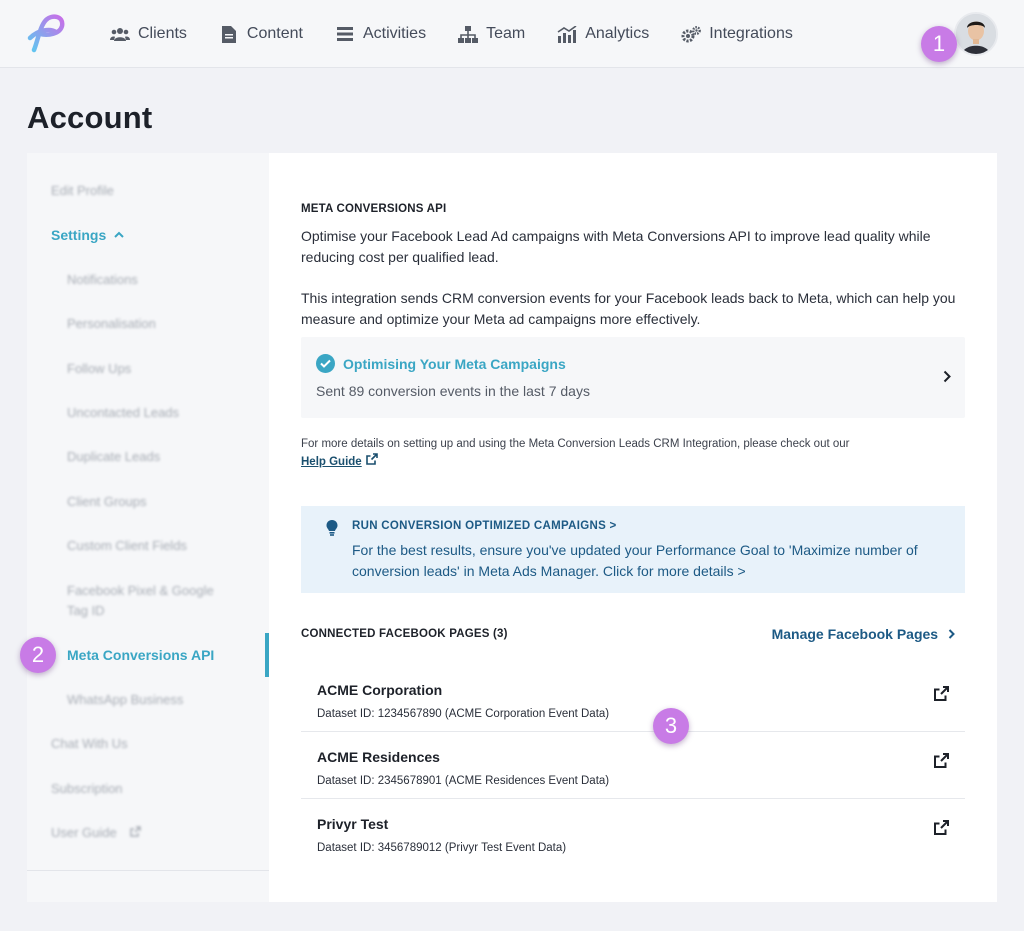  Describe the element at coordinates (79, 235) in the screenshot. I see `sidebar-settings-label: Settings` at that location.